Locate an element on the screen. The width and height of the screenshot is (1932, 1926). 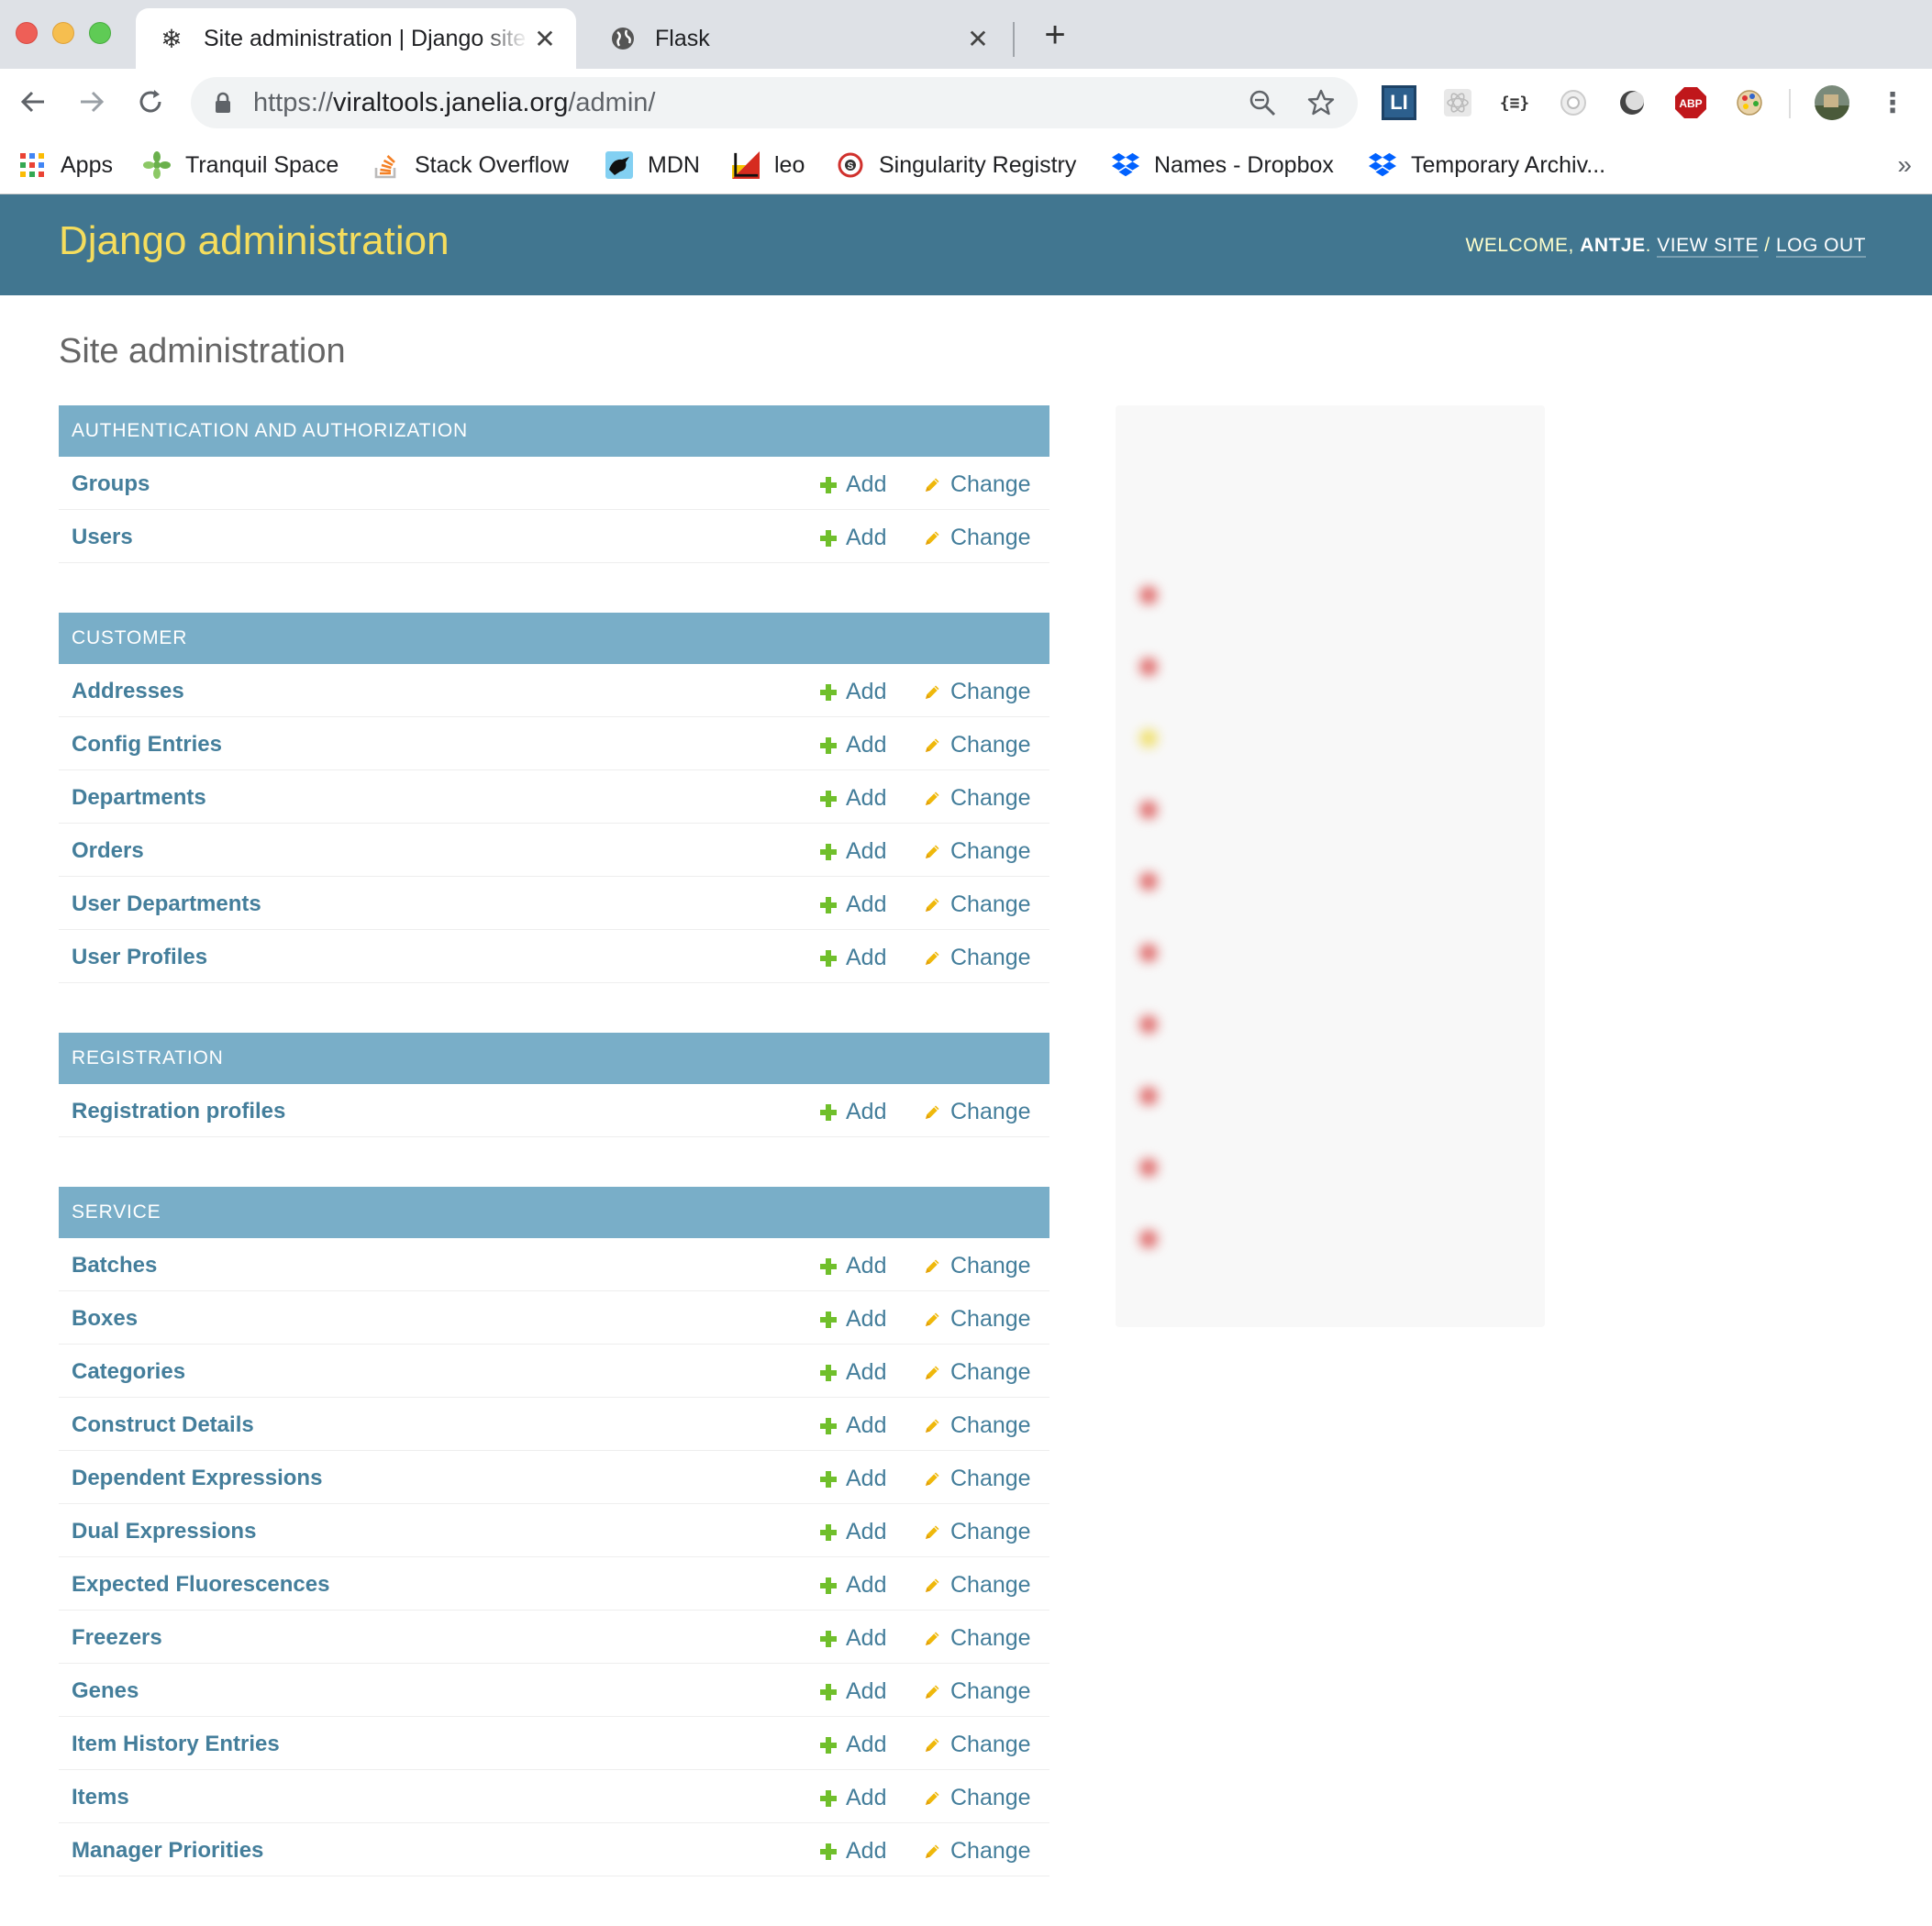
model-link: Addresses is located at coordinates (128, 691).